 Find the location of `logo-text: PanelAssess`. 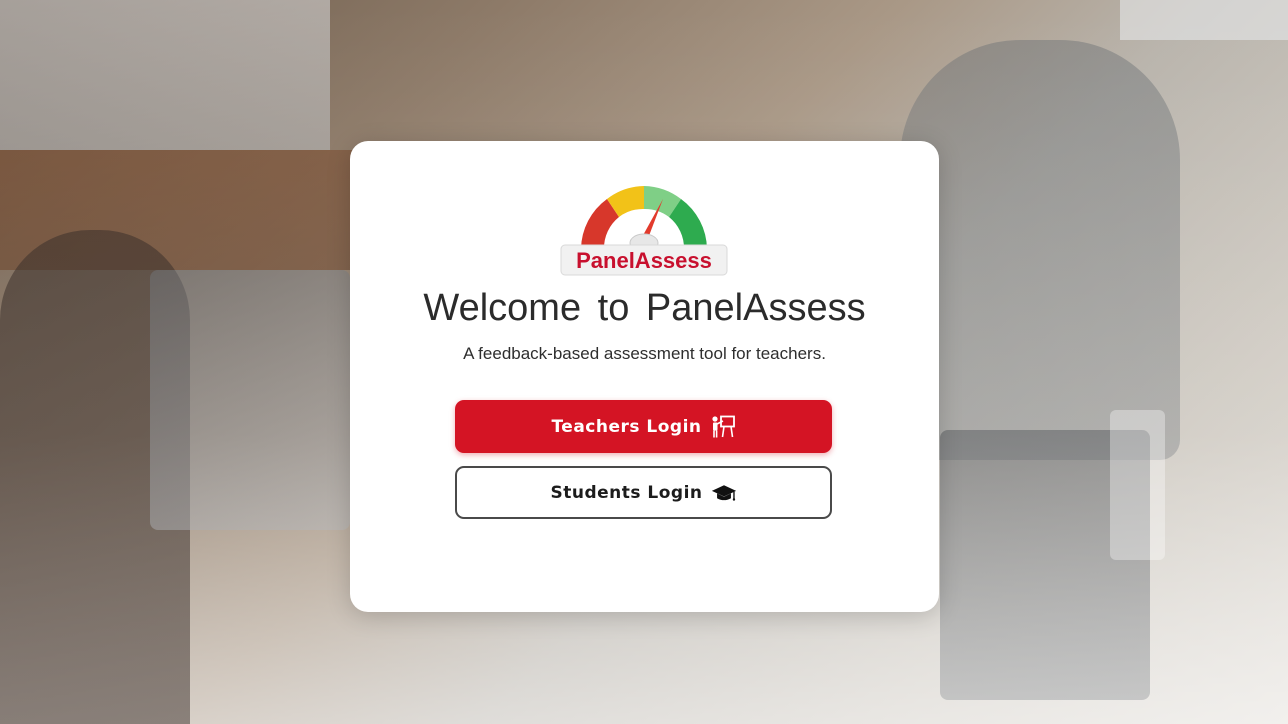

logo-text: PanelAssess is located at coordinates (644, 260).